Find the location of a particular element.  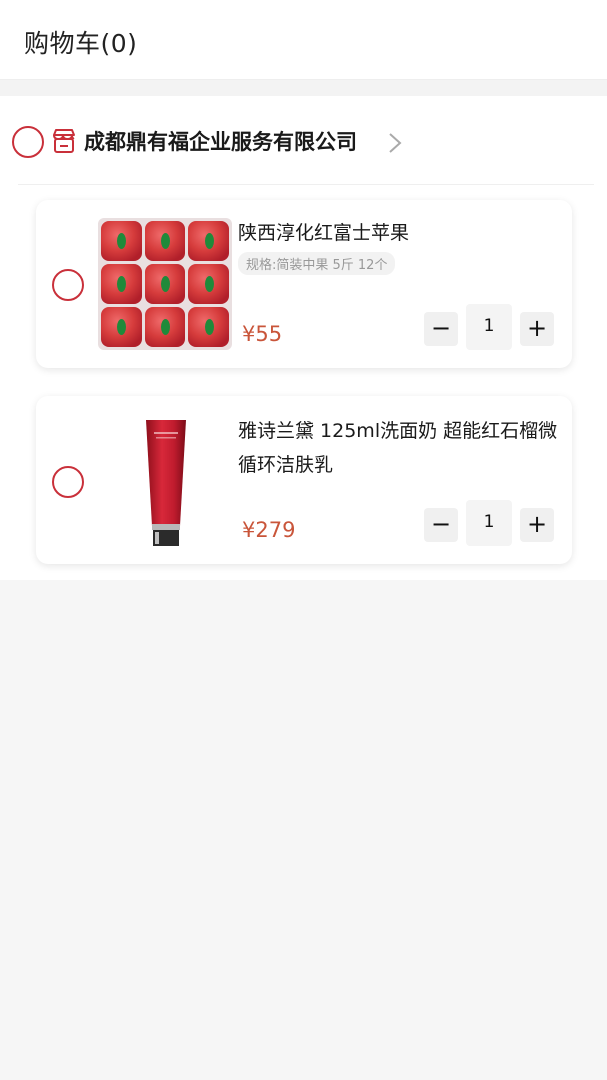

product-price: ¥55 is located at coordinates (262, 334).